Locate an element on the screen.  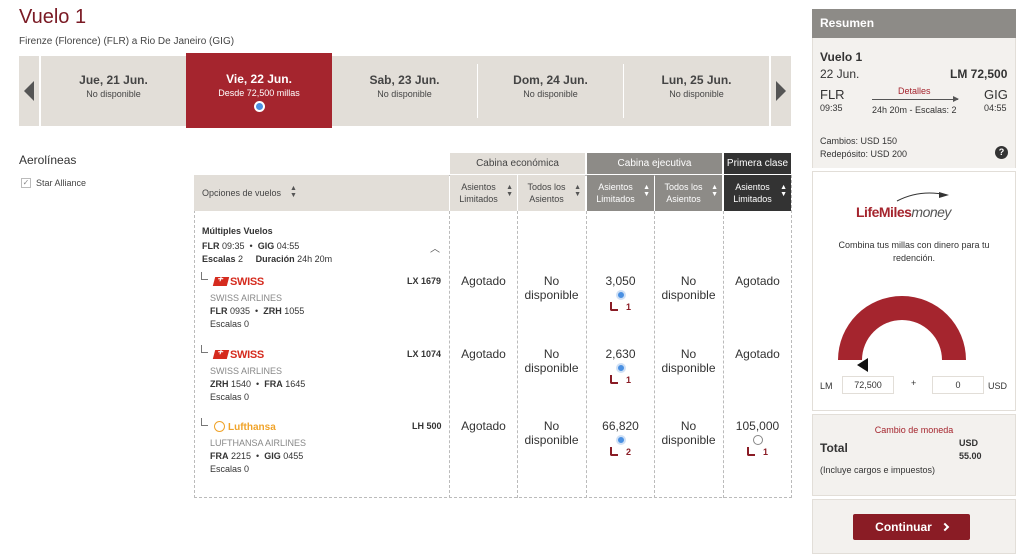
summary-origin: FLR is located at coordinates (832, 94).